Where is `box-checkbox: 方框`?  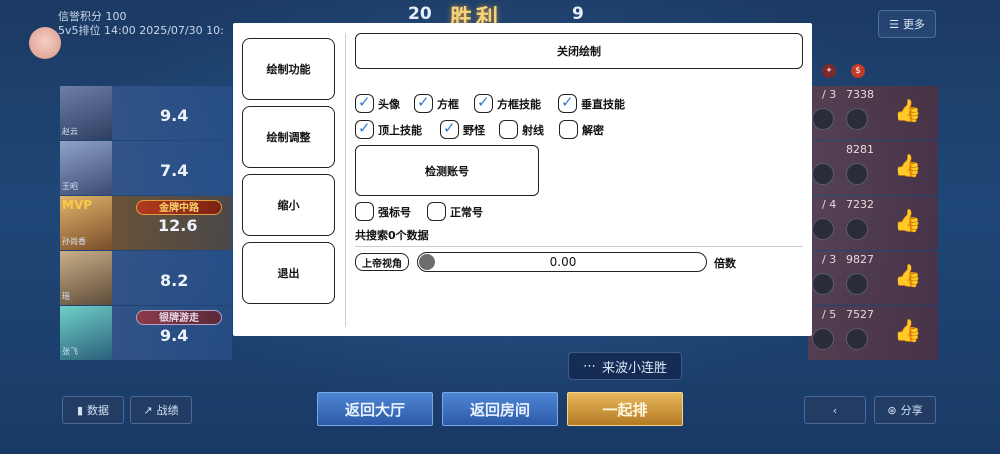 box-checkbox: 方框 is located at coordinates (436, 103).